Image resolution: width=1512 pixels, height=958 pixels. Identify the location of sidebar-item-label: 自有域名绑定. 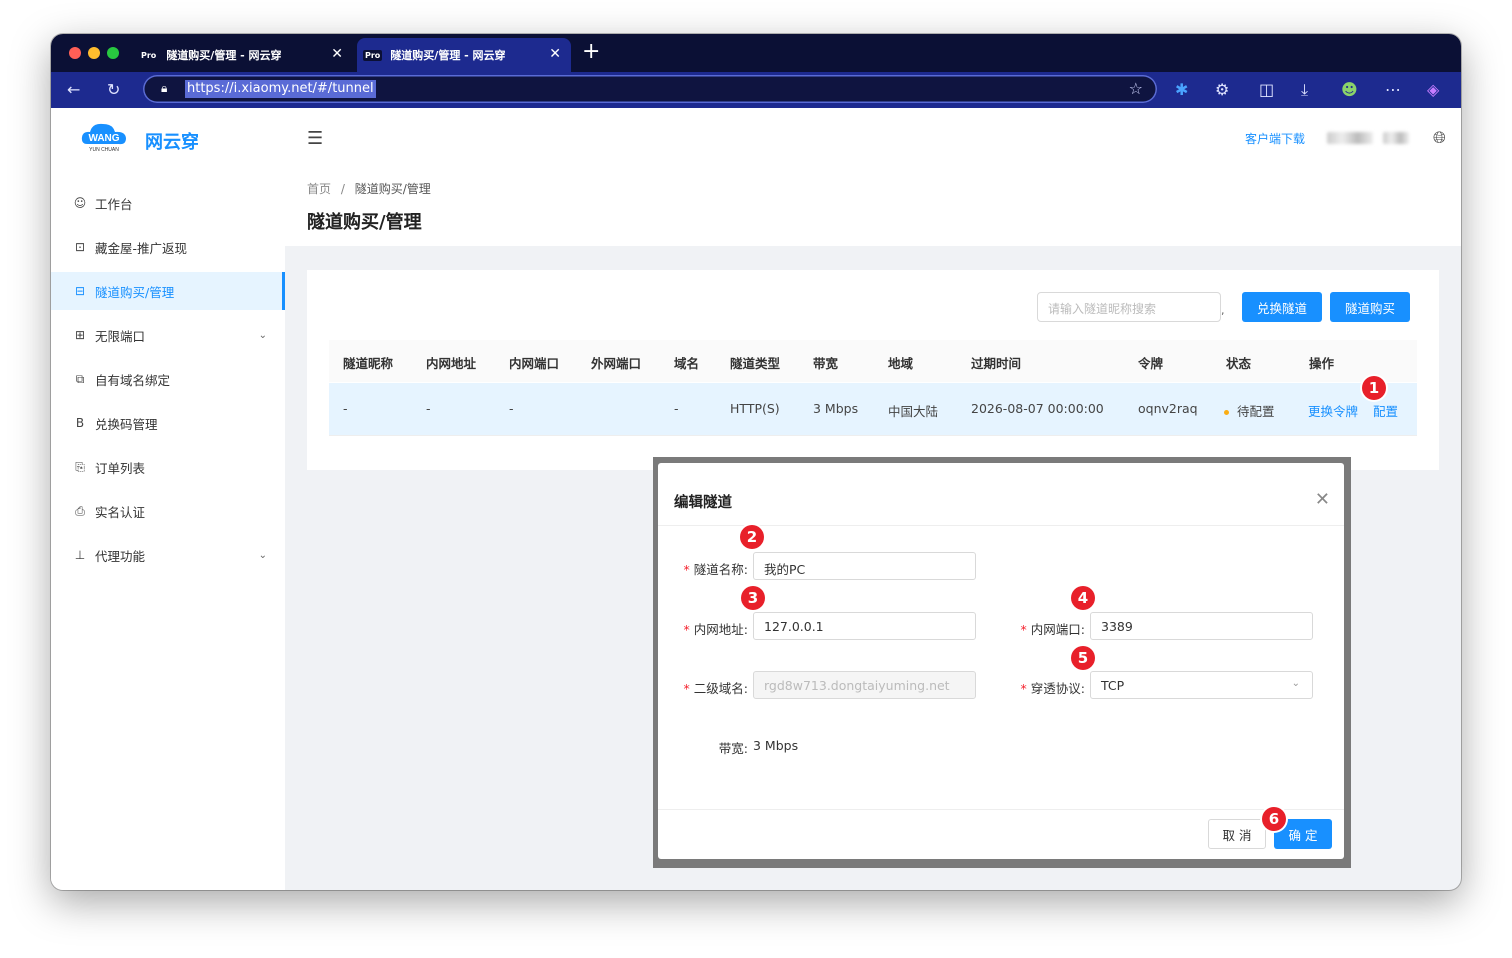
(133, 380).